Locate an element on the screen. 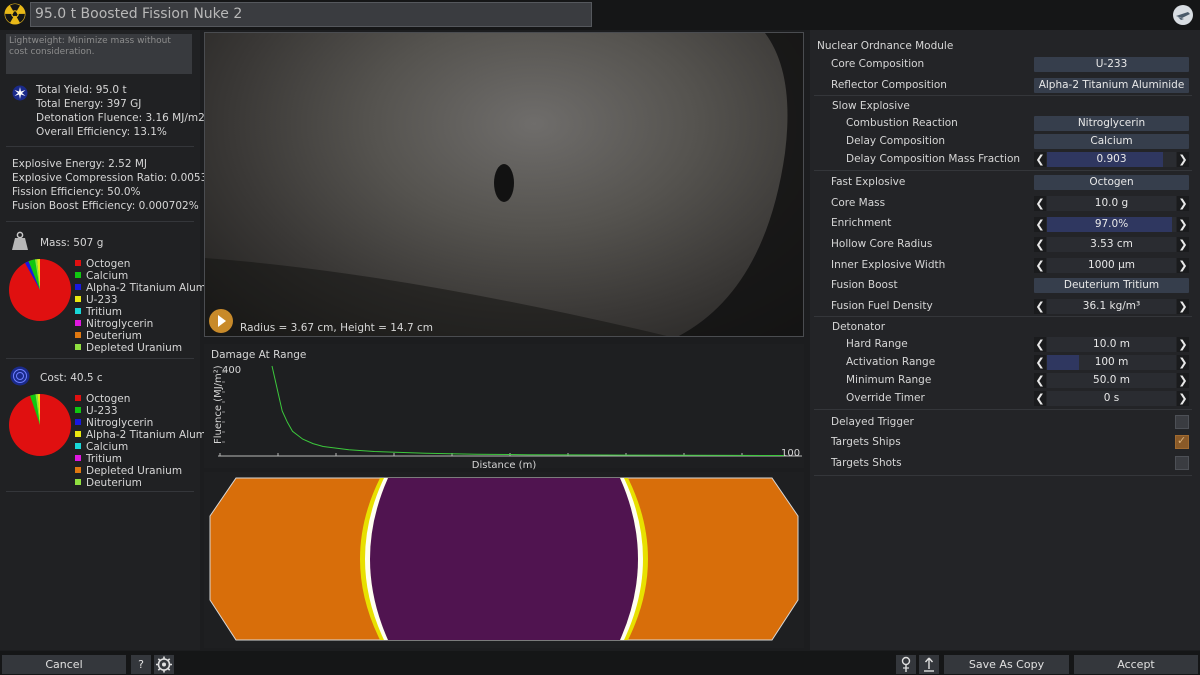  reflector-composition-select: Alpha-2 Titanium Aluminide is located at coordinates (1111, 85).